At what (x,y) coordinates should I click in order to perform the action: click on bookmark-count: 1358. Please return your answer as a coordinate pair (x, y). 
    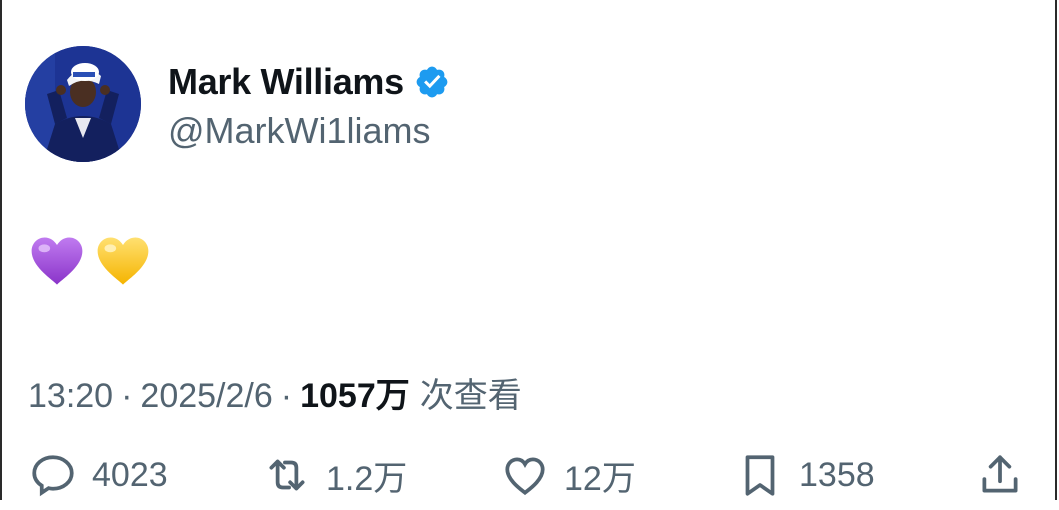
    Looking at the image, I should click on (837, 474).